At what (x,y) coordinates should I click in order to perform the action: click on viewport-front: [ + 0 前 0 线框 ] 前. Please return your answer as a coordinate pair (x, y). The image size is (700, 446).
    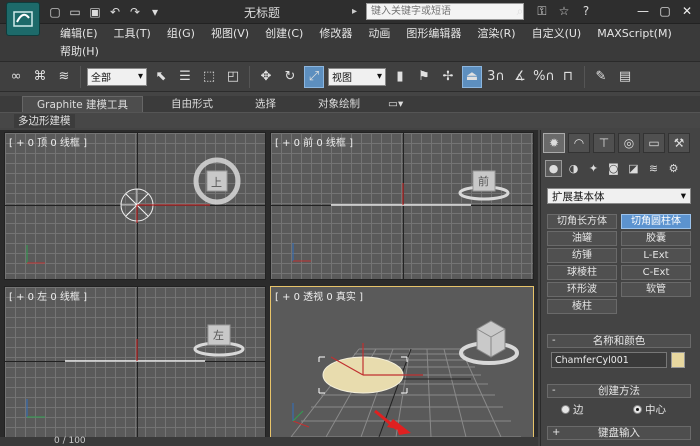
    Looking at the image, I should click on (402, 206).